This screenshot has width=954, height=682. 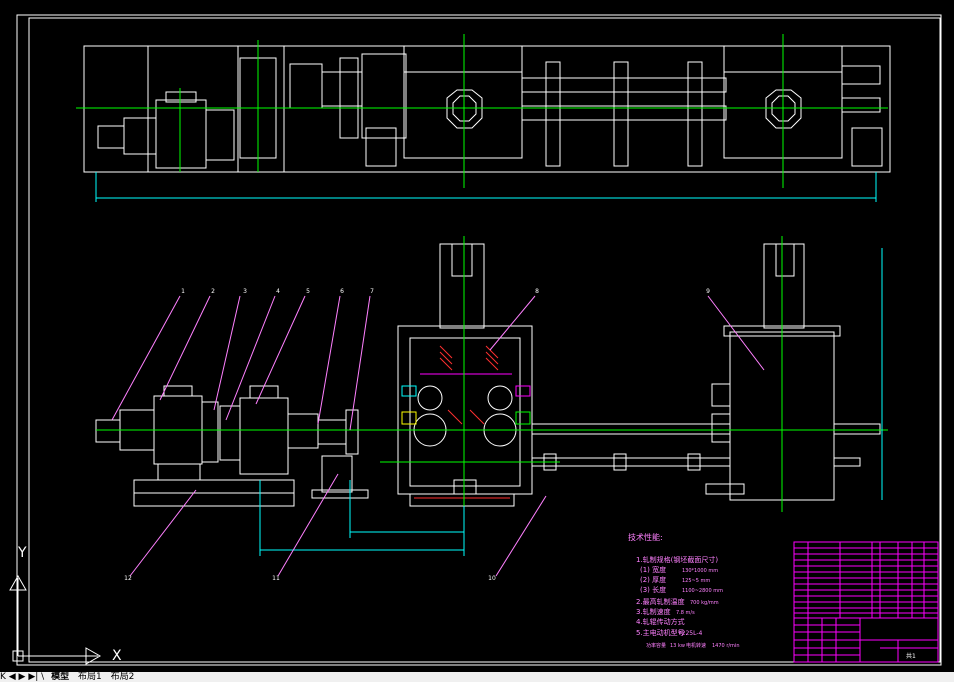 I want to click on note-1: 1.轧制规格(钢坯截面尺寸), so click(x=677, y=559).